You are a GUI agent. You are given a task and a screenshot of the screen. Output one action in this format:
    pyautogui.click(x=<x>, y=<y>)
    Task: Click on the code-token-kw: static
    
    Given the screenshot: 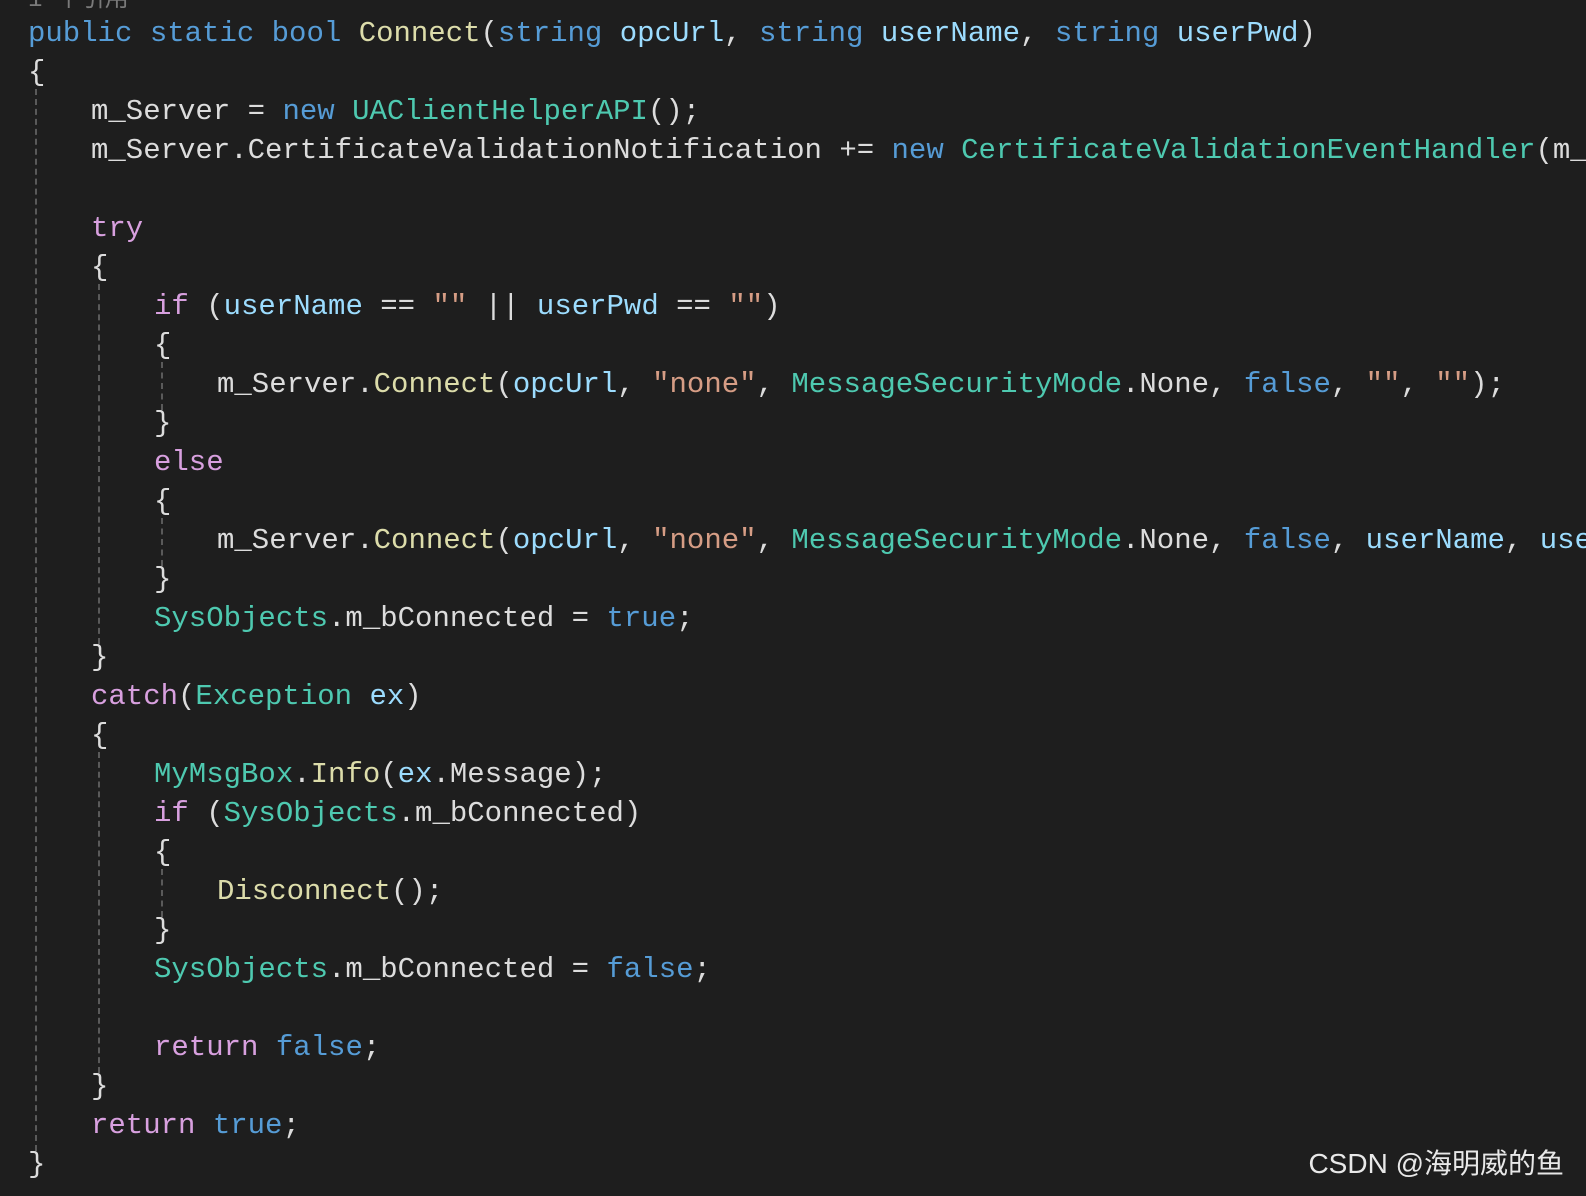 What is the action you would take?
    pyautogui.click(x=202, y=33)
    